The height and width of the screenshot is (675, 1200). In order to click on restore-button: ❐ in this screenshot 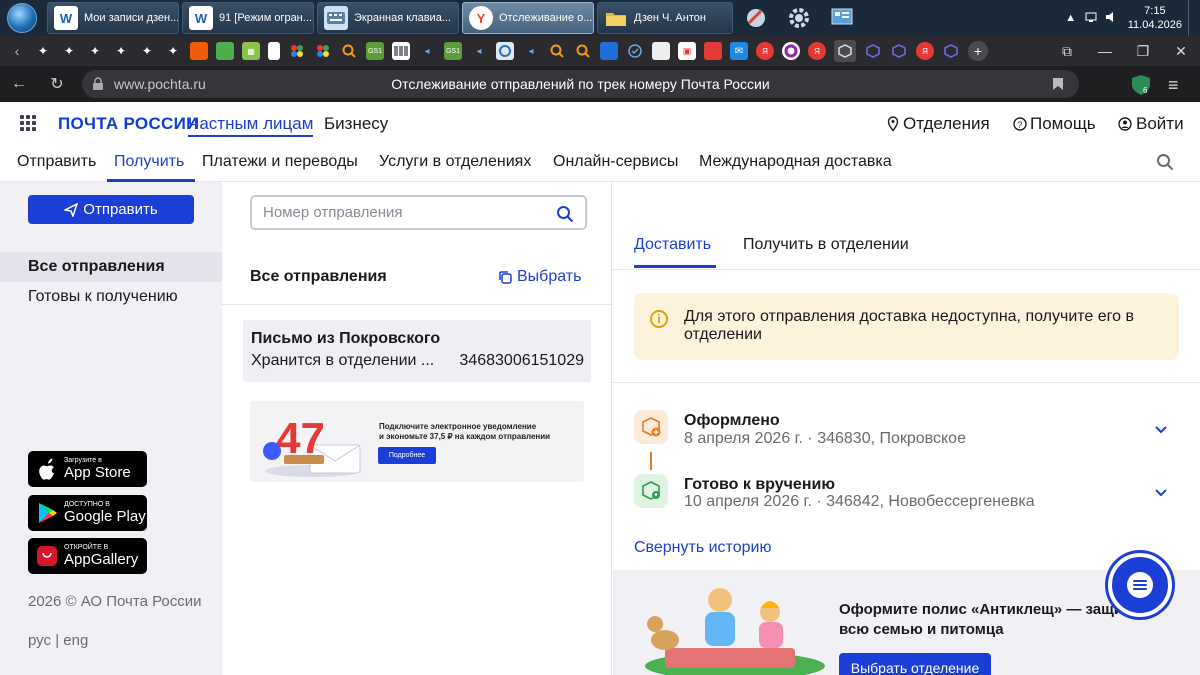, I will do `click(1143, 51)`.